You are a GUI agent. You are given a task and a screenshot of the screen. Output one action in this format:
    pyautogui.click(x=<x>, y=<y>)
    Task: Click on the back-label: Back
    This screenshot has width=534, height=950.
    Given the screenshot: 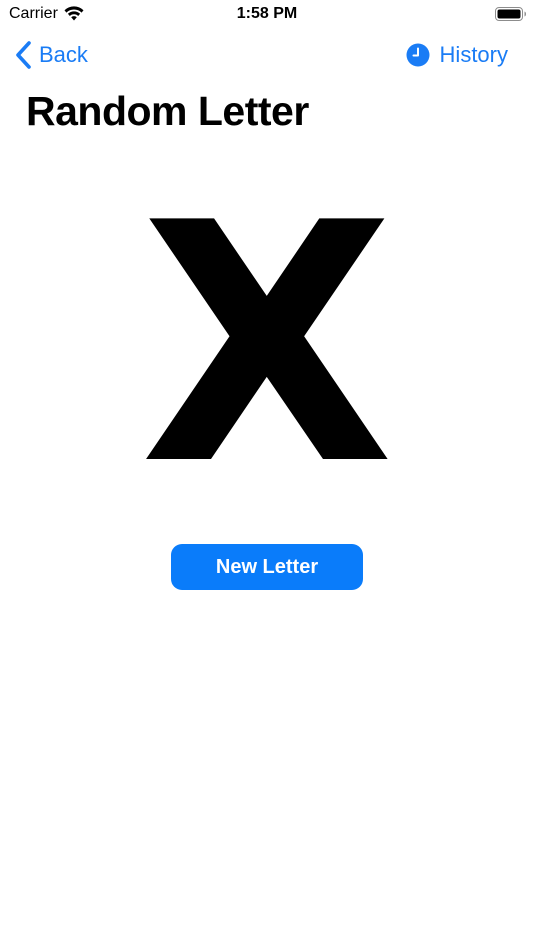 What is the action you would take?
    pyautogui.click(x=63, y=54)
    